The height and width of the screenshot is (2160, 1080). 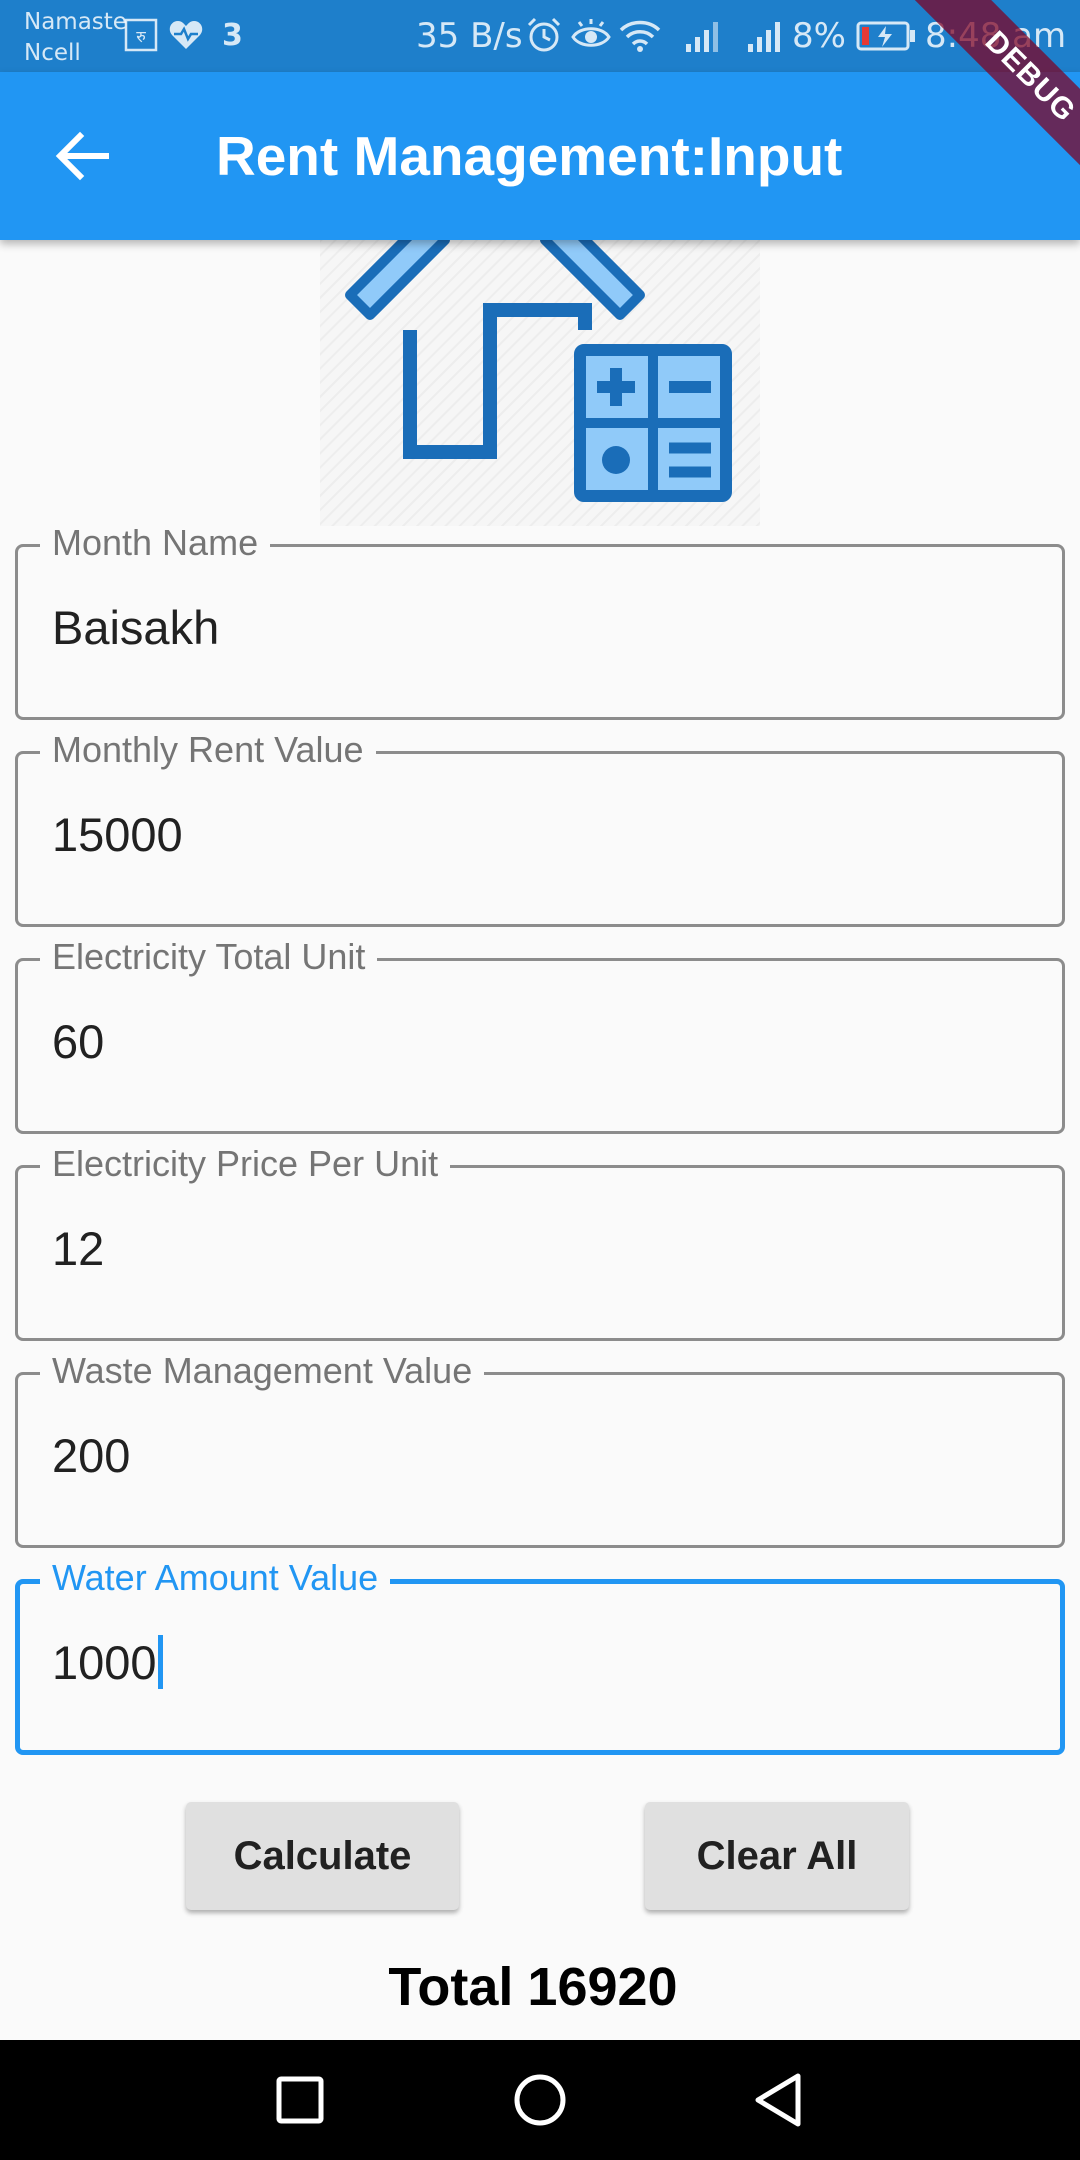 I want to click on arrow-back-icon, so click(x=82, y=156).